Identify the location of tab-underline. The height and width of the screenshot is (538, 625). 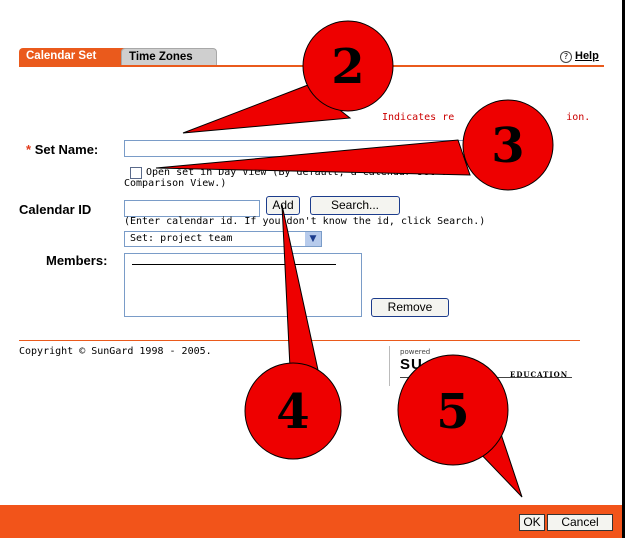
(311, 66).